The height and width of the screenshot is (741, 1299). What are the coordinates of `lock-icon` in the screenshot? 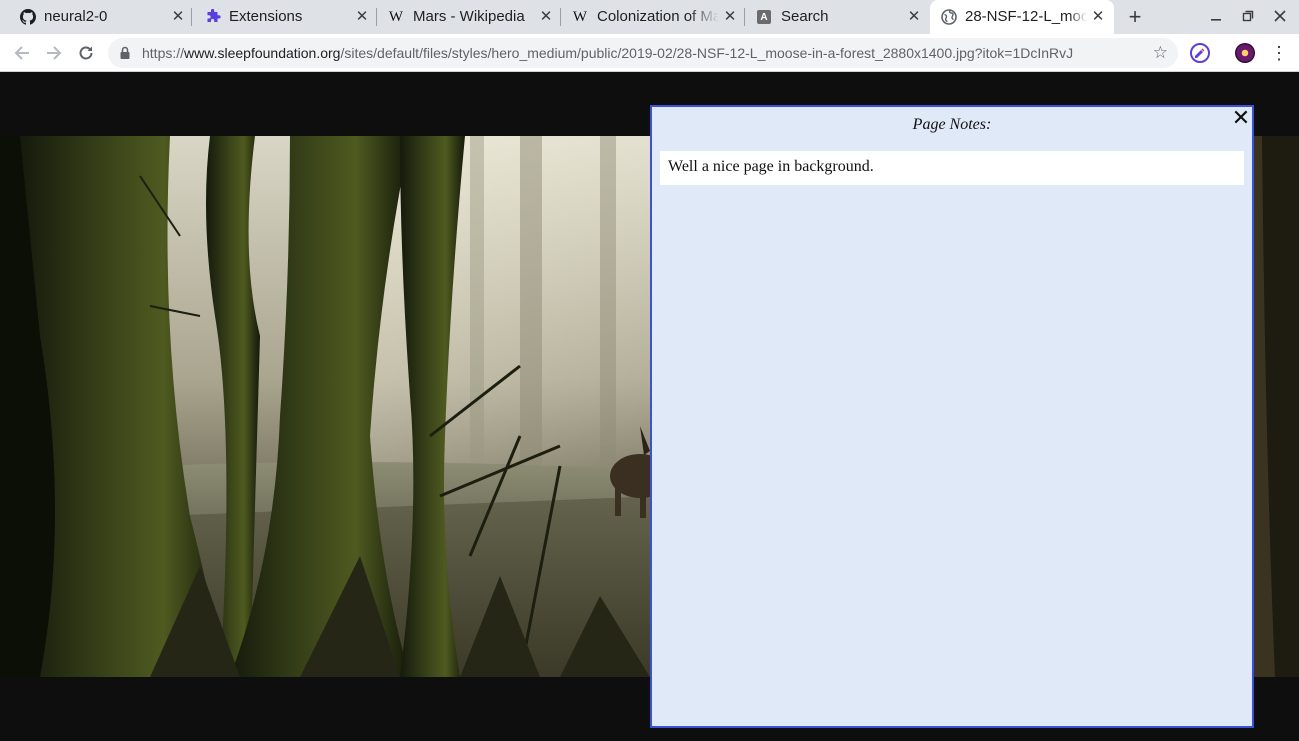 It's located at (125, 53).